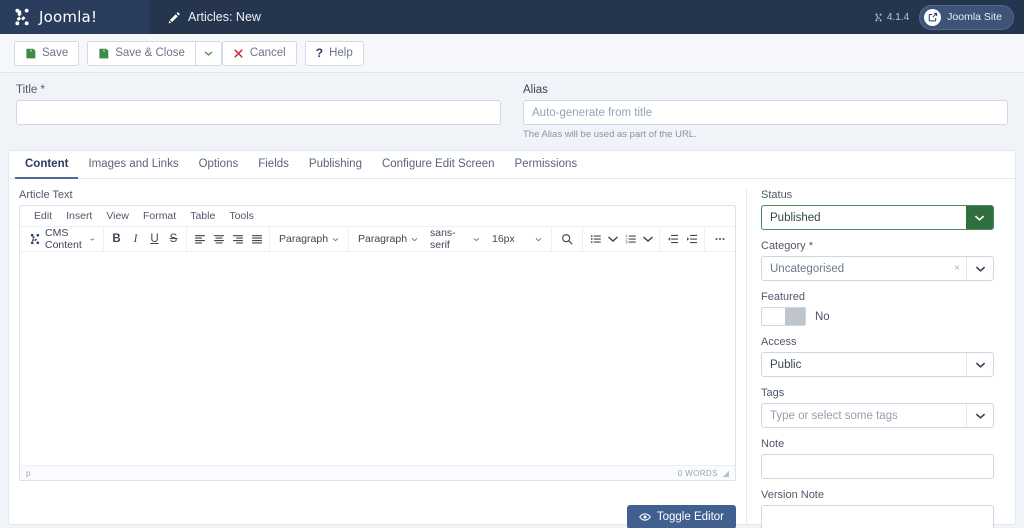 This screenshot has height=528, width=1024. Describe the element at coordinates (877, 268) in the screenshot. I see `category-select: Uncategorised ×` at that location.